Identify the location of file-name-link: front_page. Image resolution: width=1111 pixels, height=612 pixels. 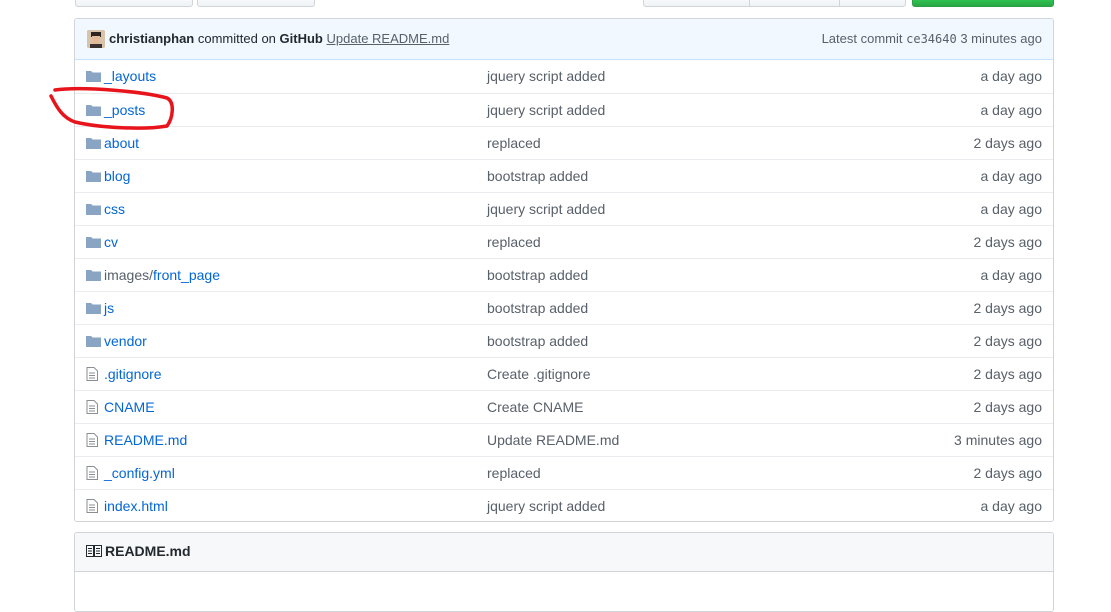
(186, 275).